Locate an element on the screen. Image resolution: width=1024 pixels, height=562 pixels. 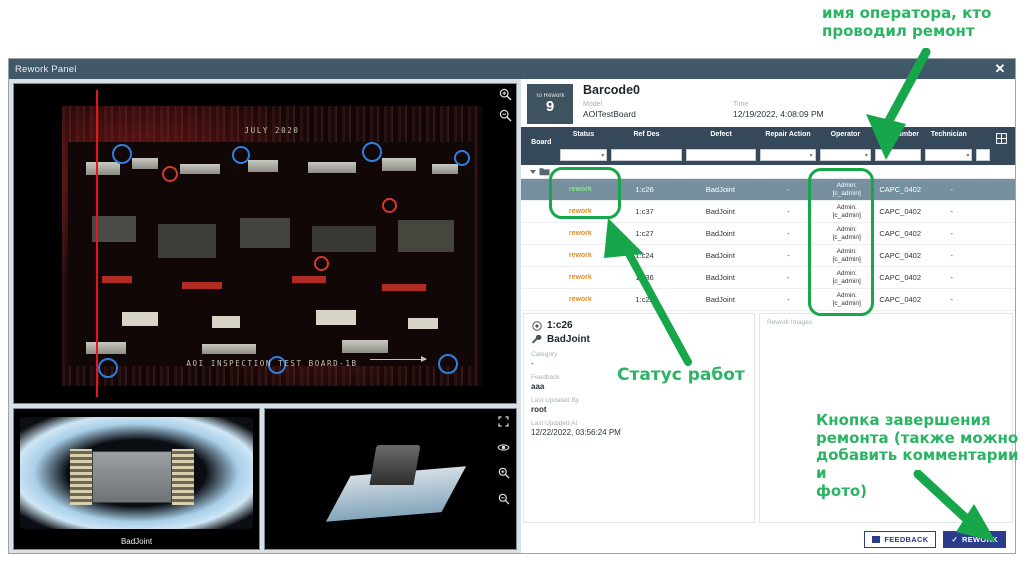
column-chooser-icon is located at coordinates (1001, 138).